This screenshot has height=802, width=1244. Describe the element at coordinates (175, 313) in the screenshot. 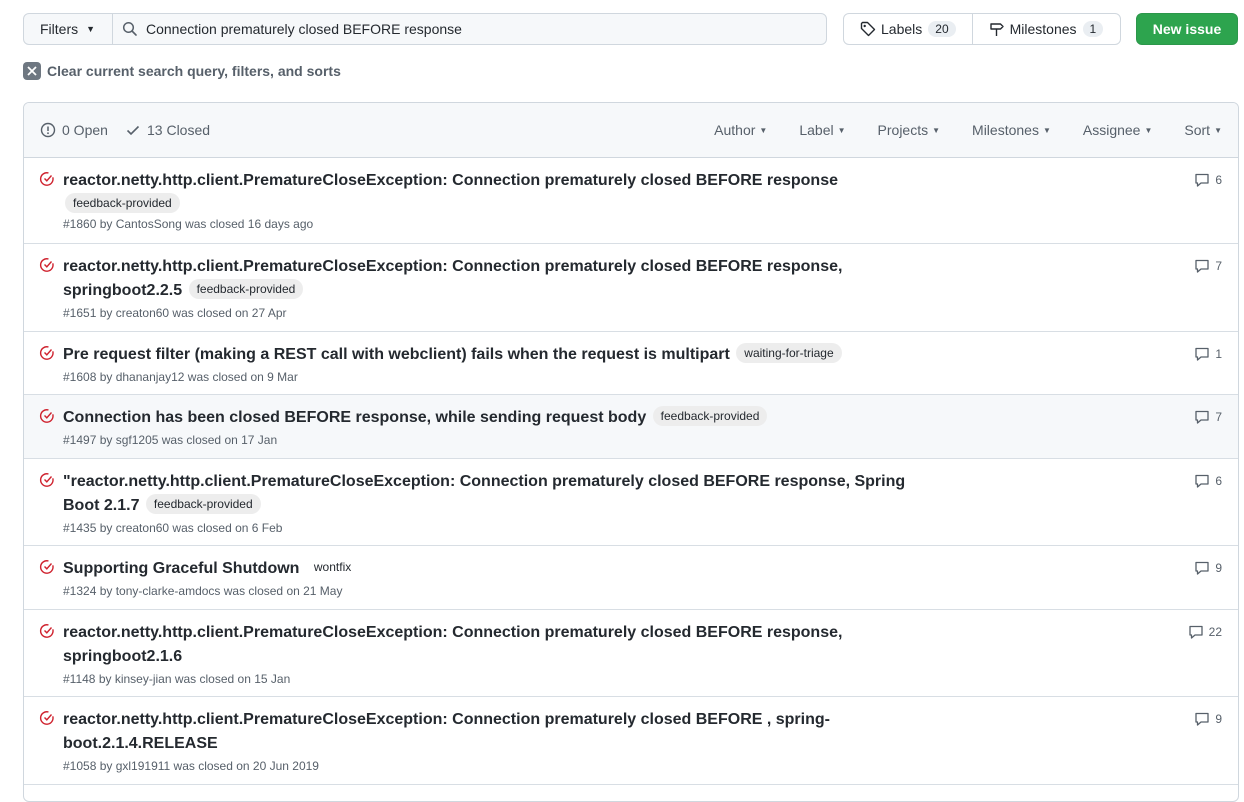

I see `issue-meta: #1651 by creaton60 was closed on 27 Apr` at that location.